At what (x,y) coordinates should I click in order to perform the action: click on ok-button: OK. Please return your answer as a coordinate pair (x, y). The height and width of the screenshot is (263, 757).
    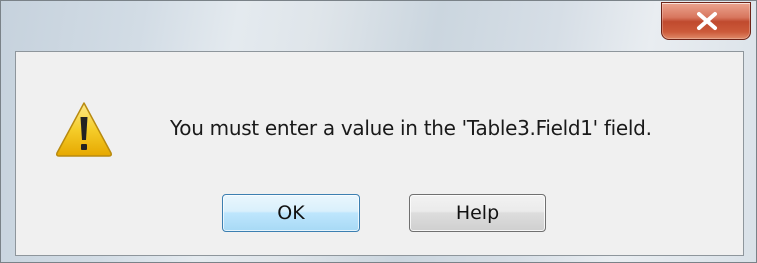
    Looking at the image, I should click on (291, 213).